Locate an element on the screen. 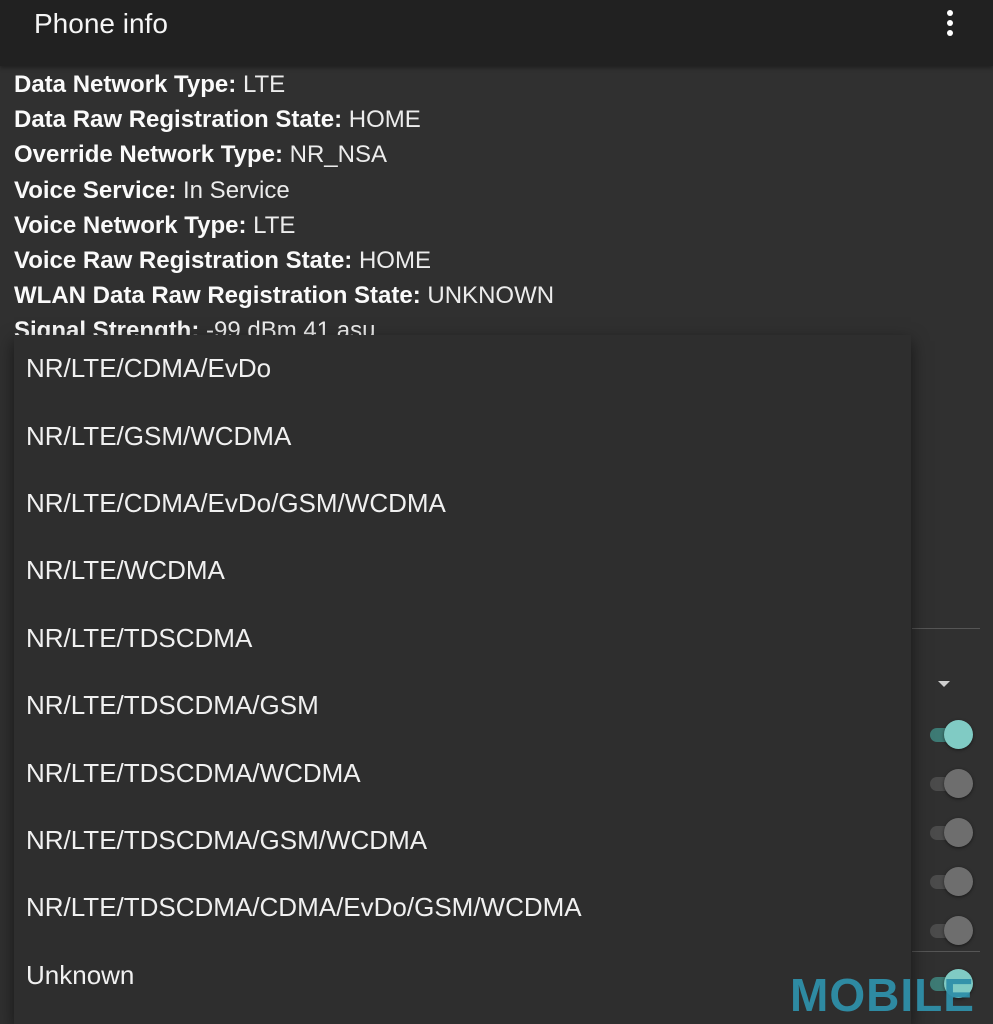 This screenshot has width=993, height=1024. watermark-logo: MOBILE is located at coordinates (882, 995).